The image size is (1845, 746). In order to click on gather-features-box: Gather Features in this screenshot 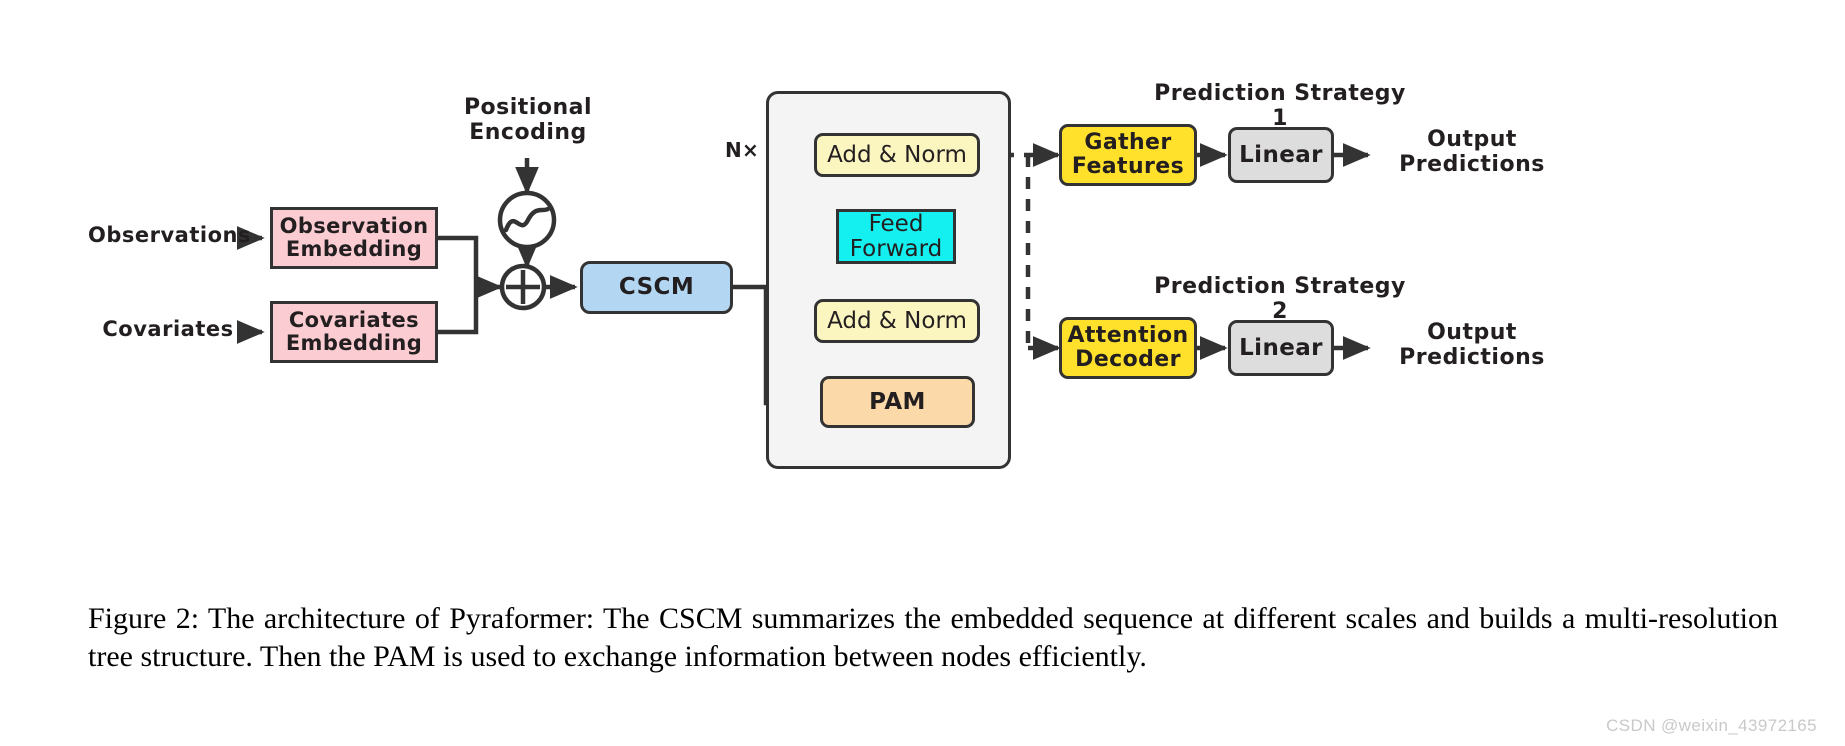, I will do `click(1128, 155)`.